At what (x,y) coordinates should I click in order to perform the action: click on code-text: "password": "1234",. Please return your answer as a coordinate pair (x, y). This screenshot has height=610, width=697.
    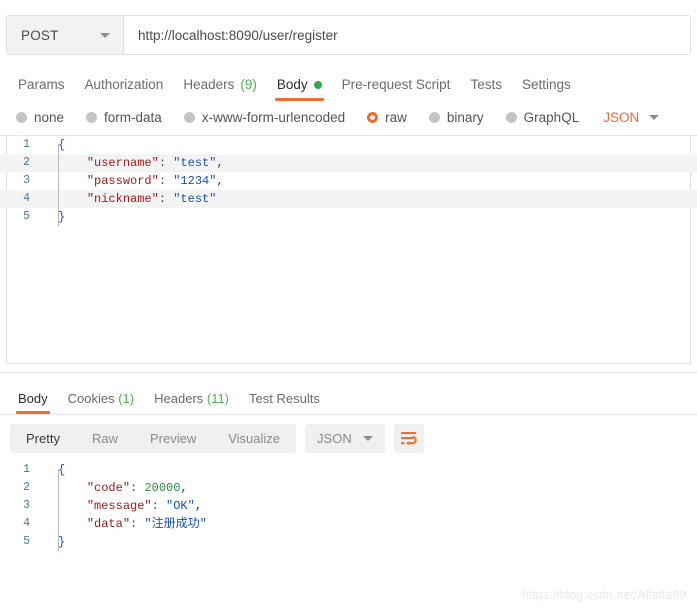
    Looking at the image, I should click on (368, 181).